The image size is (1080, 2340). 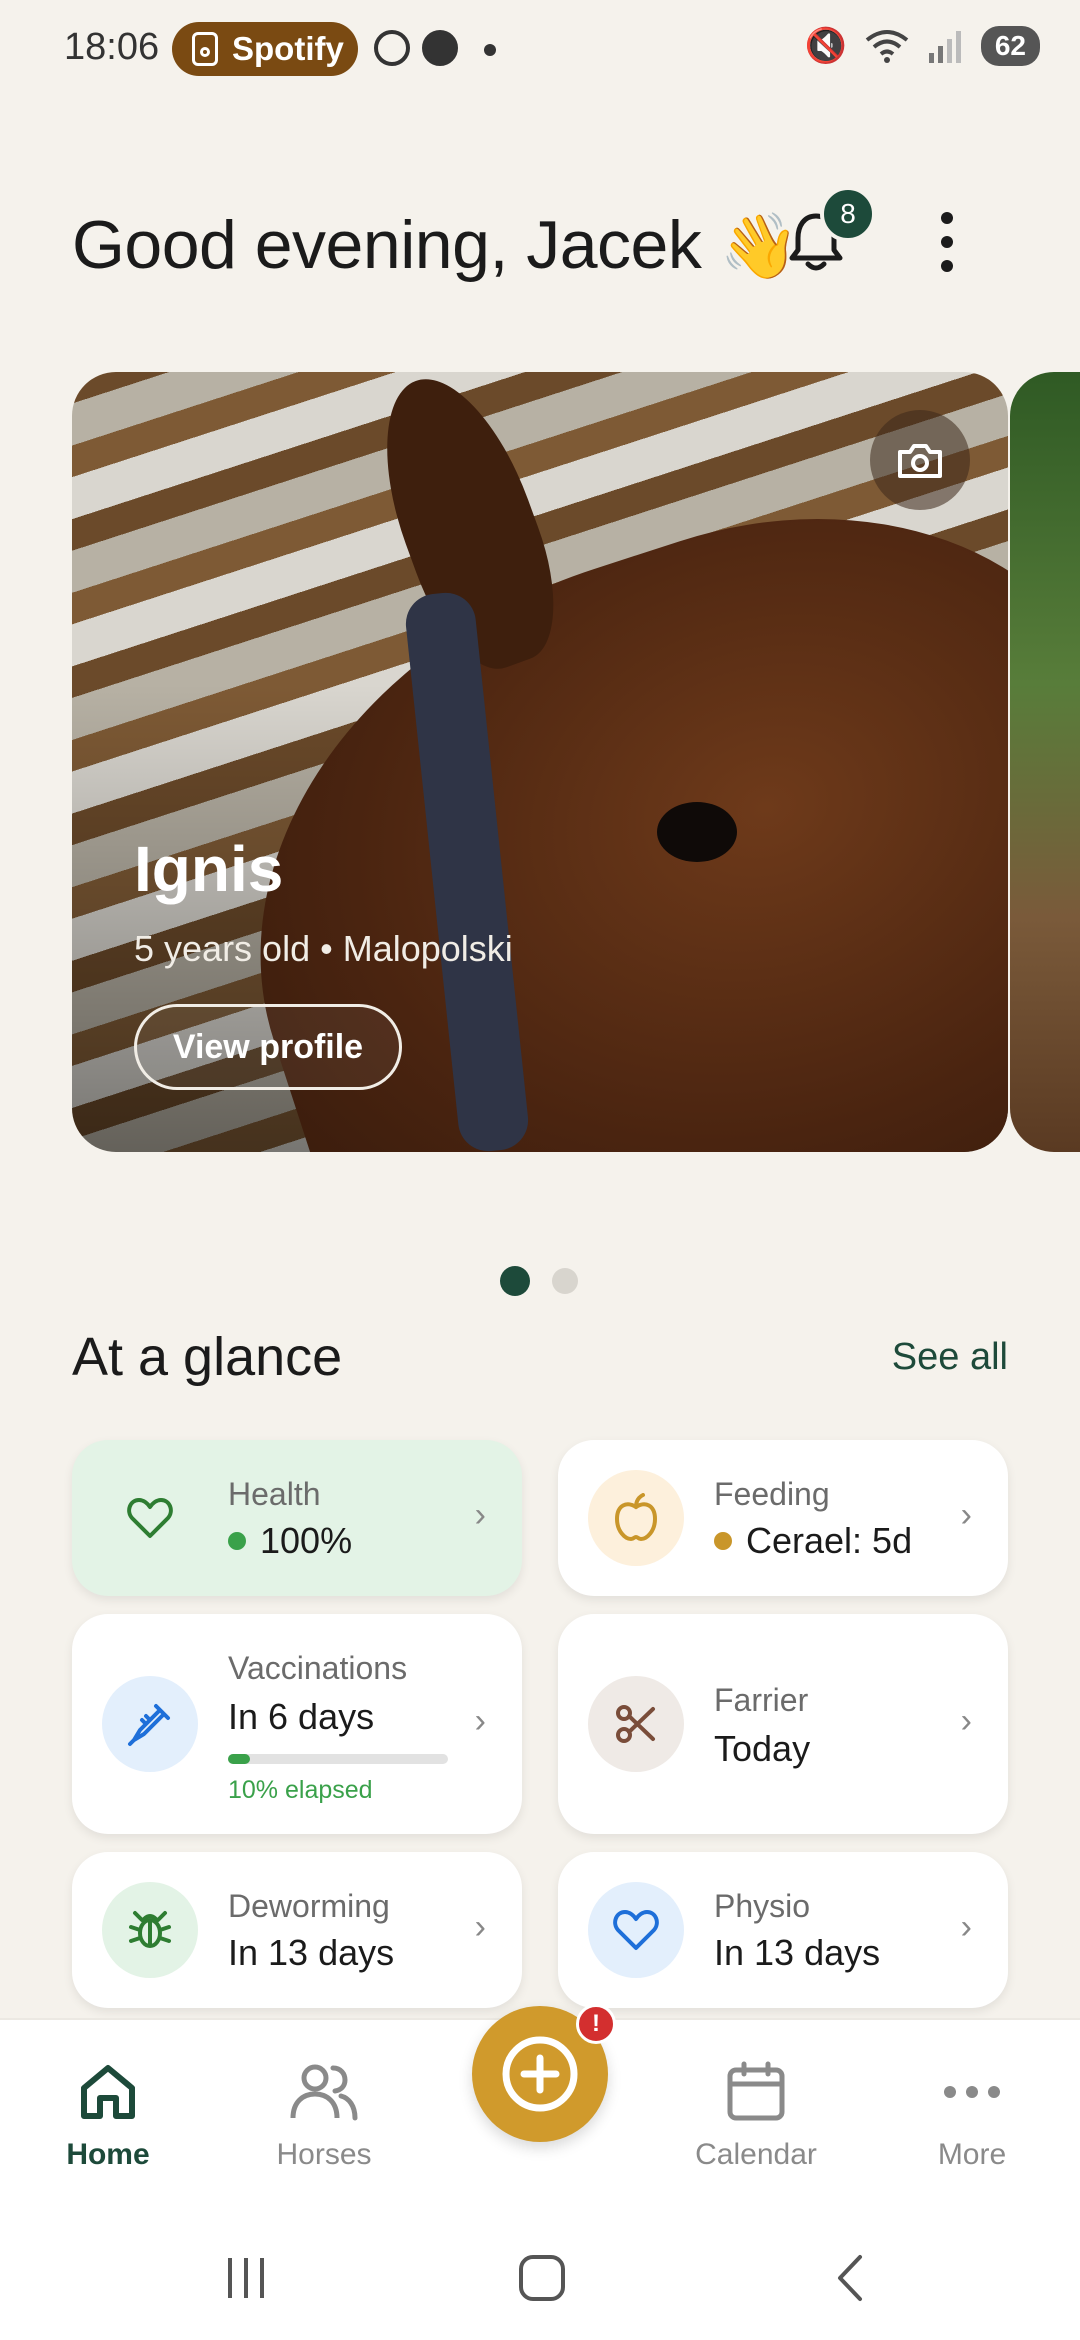 What do you see at coordinates (274, 1494) in the screenshot?
I see `health-label: Health` at bounding box center [274, 1494].